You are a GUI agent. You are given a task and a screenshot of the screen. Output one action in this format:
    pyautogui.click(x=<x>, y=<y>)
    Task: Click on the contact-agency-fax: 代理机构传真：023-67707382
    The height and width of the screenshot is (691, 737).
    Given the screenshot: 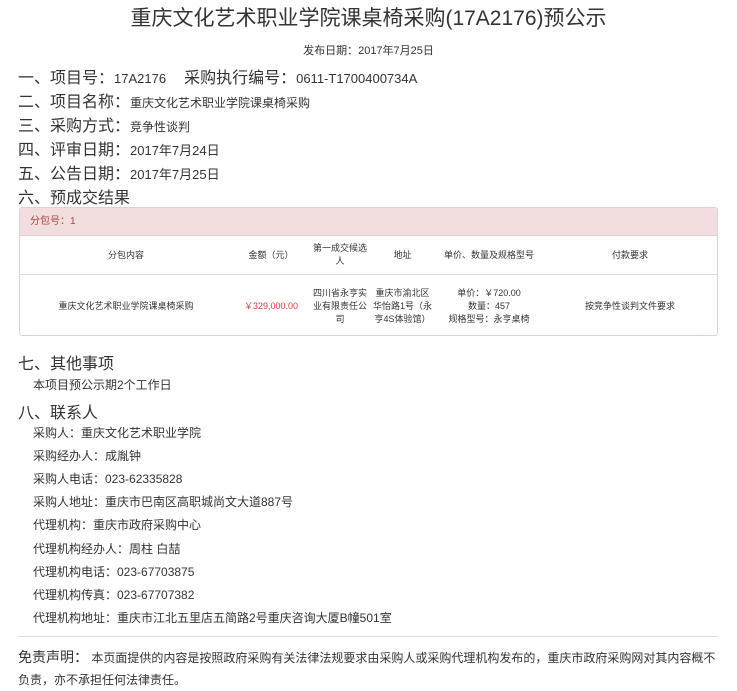 What is the action you would take?
    pyautogui.click(x=114, y=595)
    